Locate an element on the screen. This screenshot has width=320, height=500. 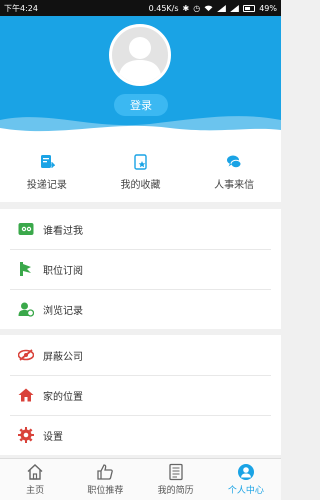
quick-action-label: 投递记录 is located at coordinates (46, 185).